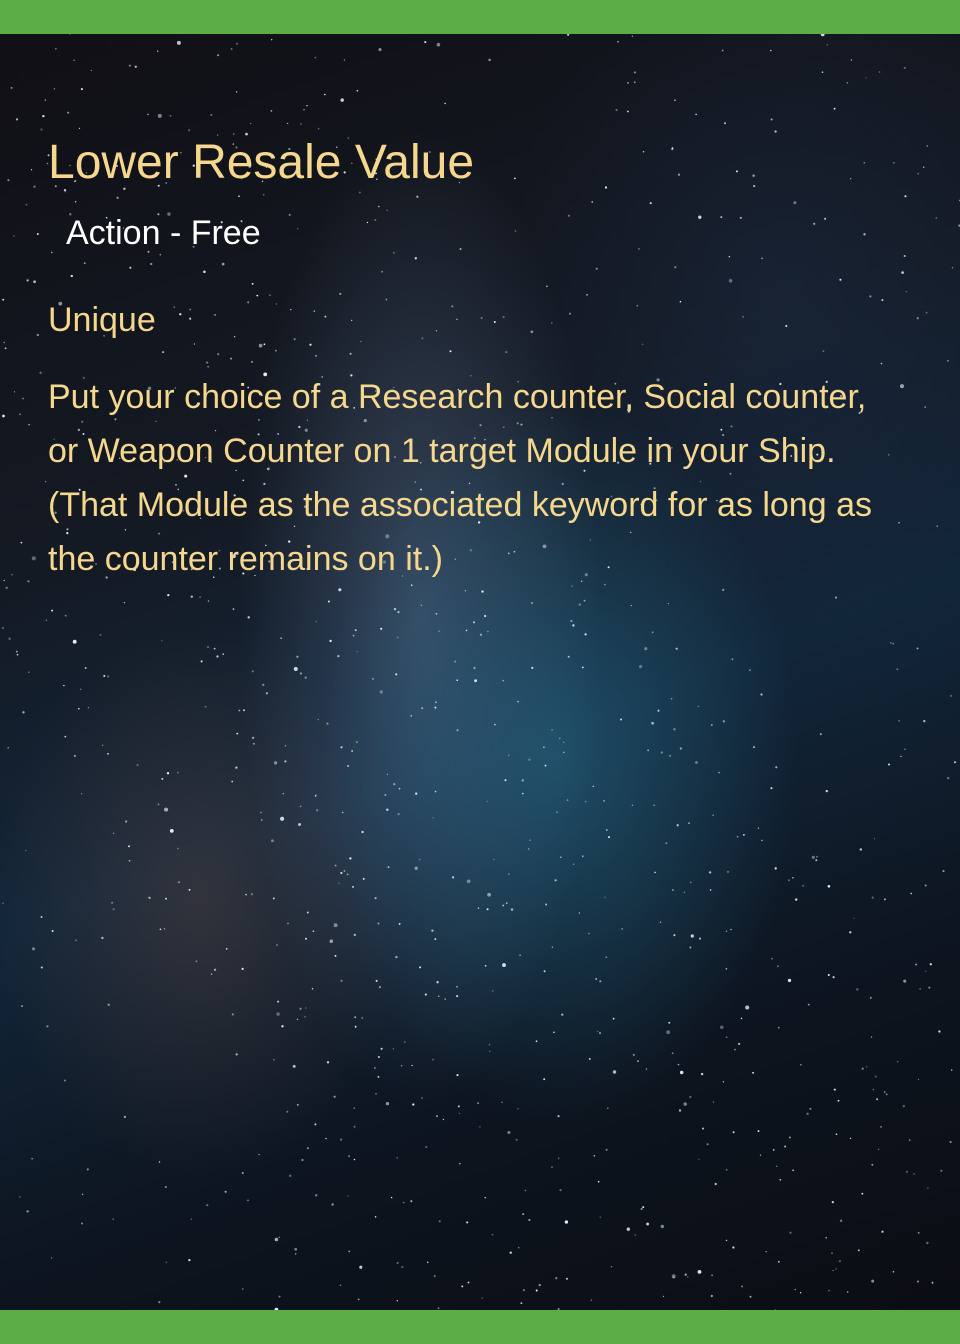  Describe the element at coordinates (480, 1327) in the screenshot. I see `bottom-border-bar` at that location.